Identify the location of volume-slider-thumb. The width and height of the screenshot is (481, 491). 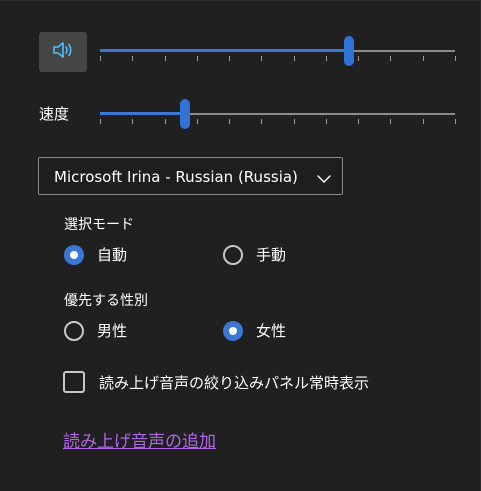
(348, 51).